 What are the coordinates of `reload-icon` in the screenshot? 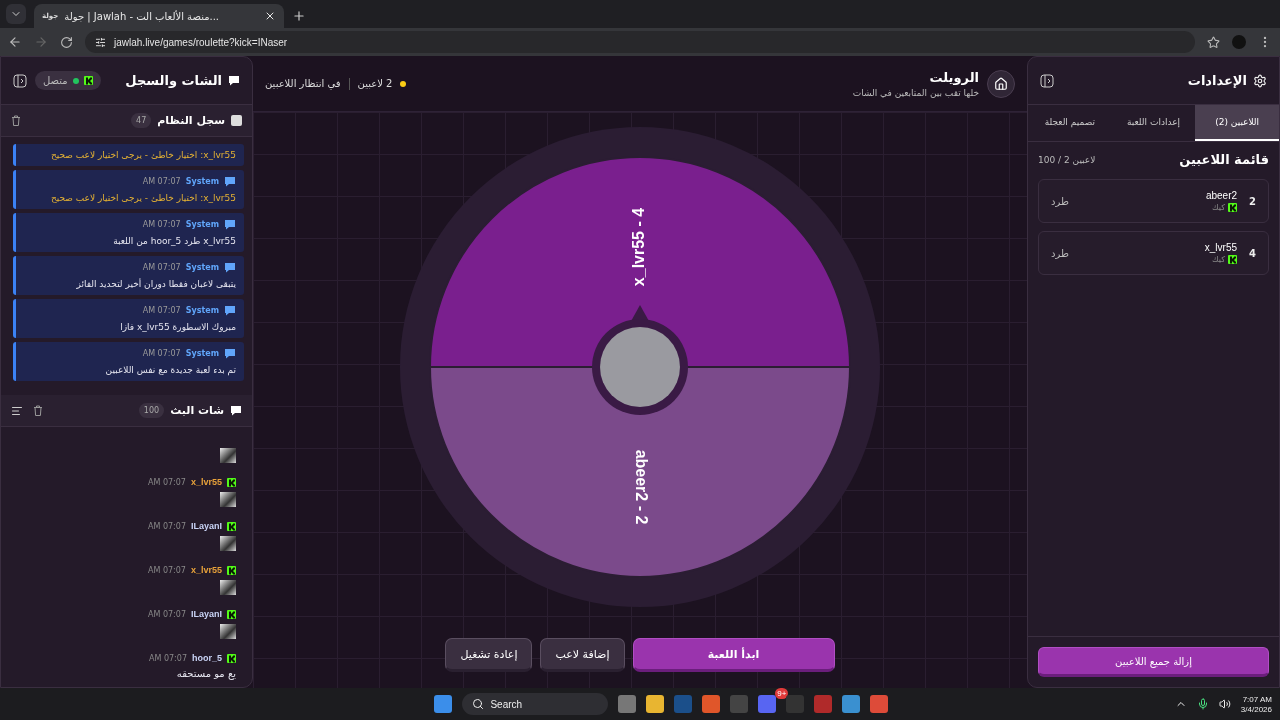 It's located at (66, 42).